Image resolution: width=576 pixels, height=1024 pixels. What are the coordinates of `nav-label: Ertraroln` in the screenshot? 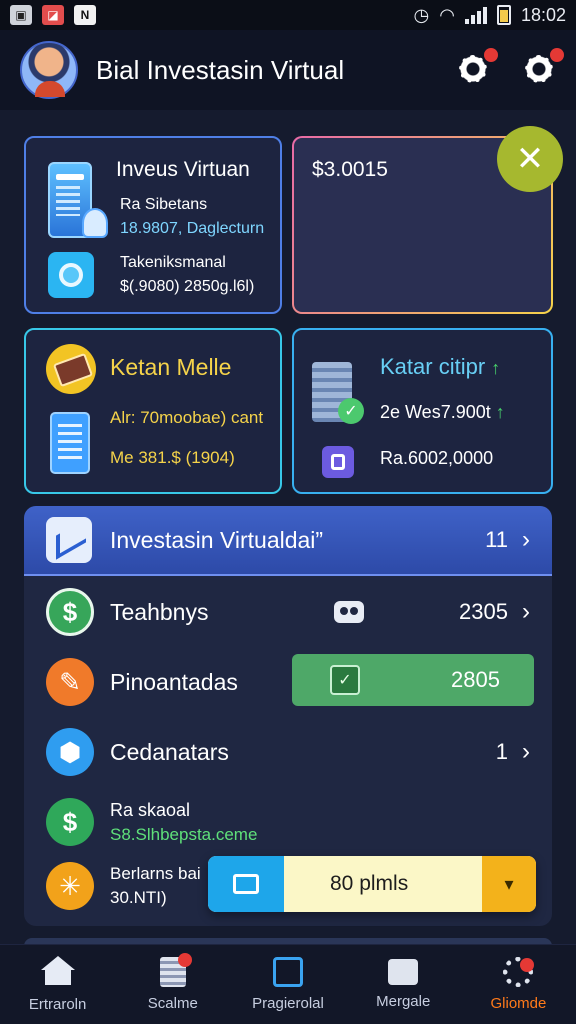 It's located at (57, 1004).